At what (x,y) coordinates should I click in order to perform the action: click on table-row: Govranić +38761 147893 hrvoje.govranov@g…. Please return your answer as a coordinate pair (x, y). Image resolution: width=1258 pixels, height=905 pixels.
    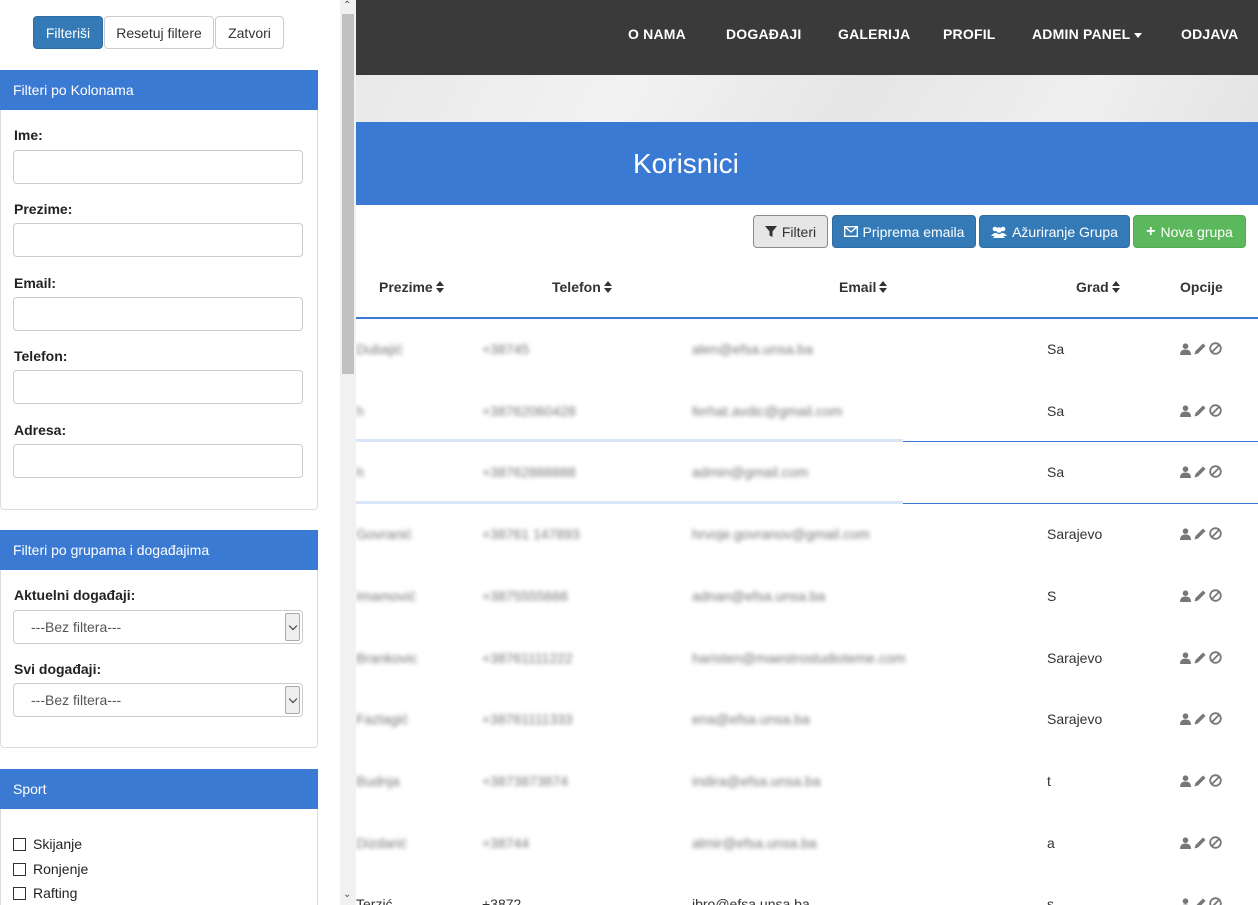
    Looking at the image, I should click on (807, 534).